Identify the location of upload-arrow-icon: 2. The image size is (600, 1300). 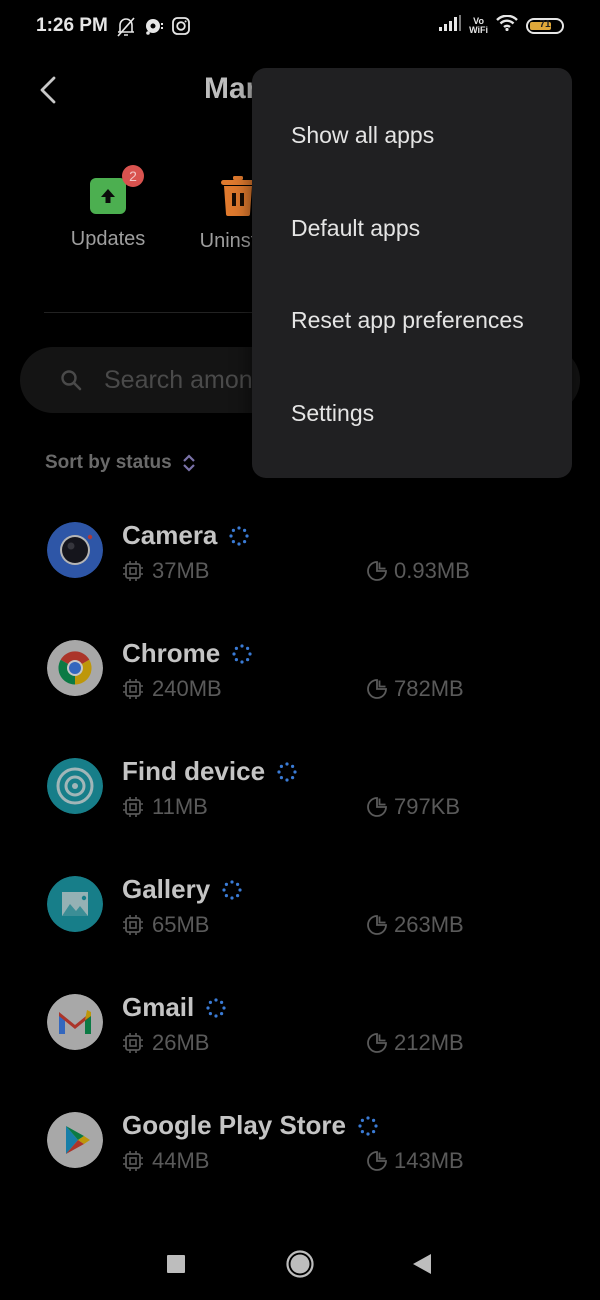
(117, 189).